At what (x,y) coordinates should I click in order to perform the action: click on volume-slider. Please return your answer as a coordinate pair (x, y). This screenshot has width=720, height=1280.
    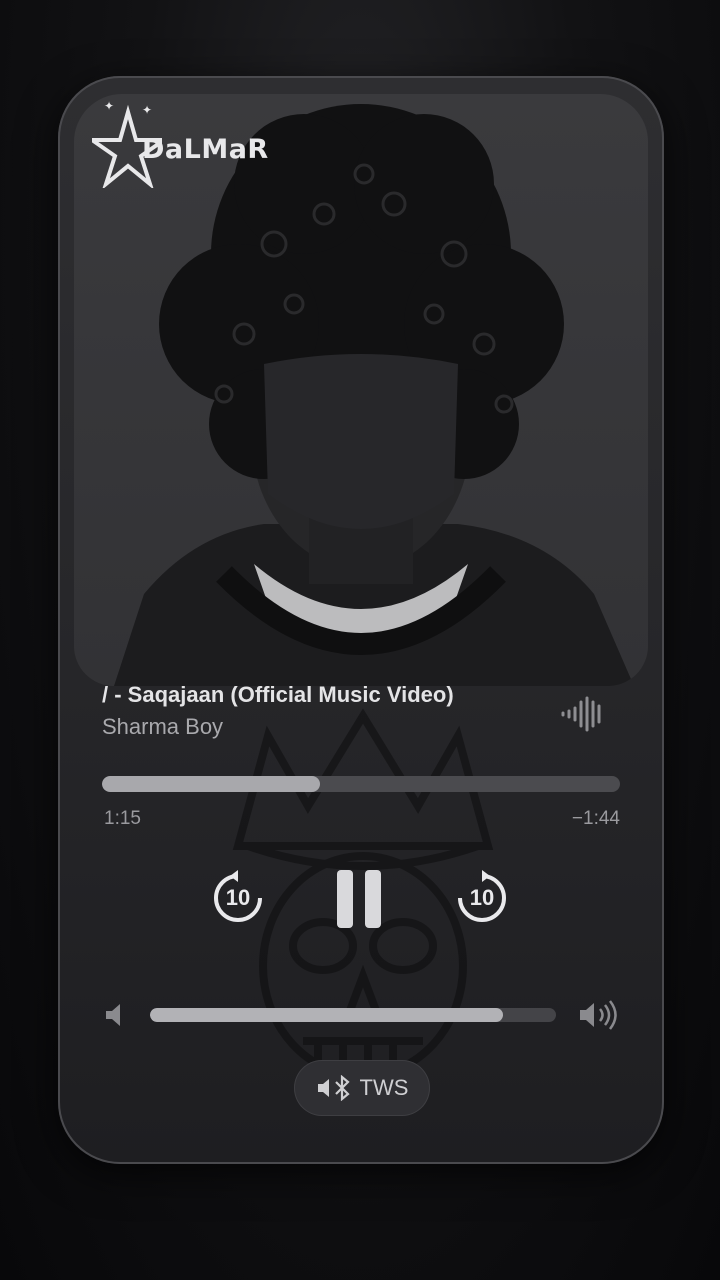
    Looking at the image, I should click on (353, 1015).